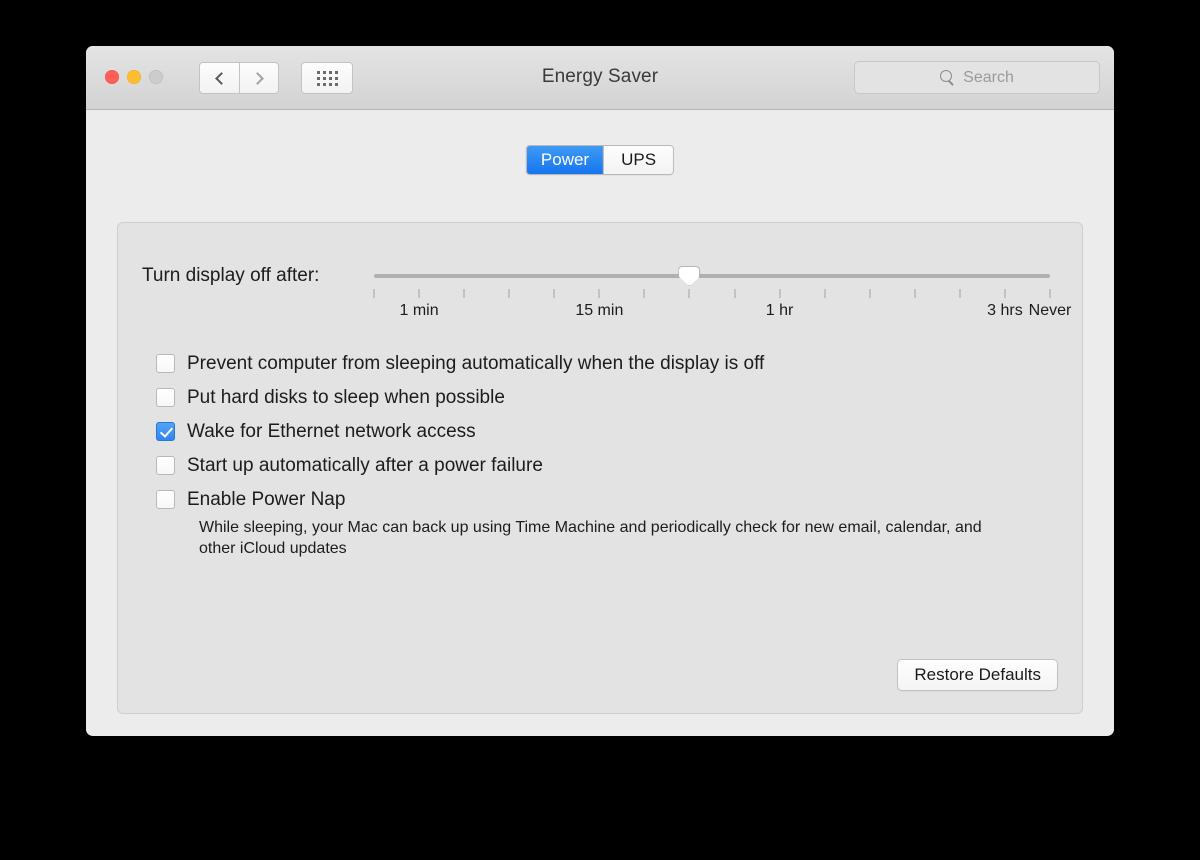 This screenshot has height=860, width=1200. Describe the element at coordinates (607, 431) in the screenshot. I see `power-option-row: Wake for Ethernet network access` at that location.